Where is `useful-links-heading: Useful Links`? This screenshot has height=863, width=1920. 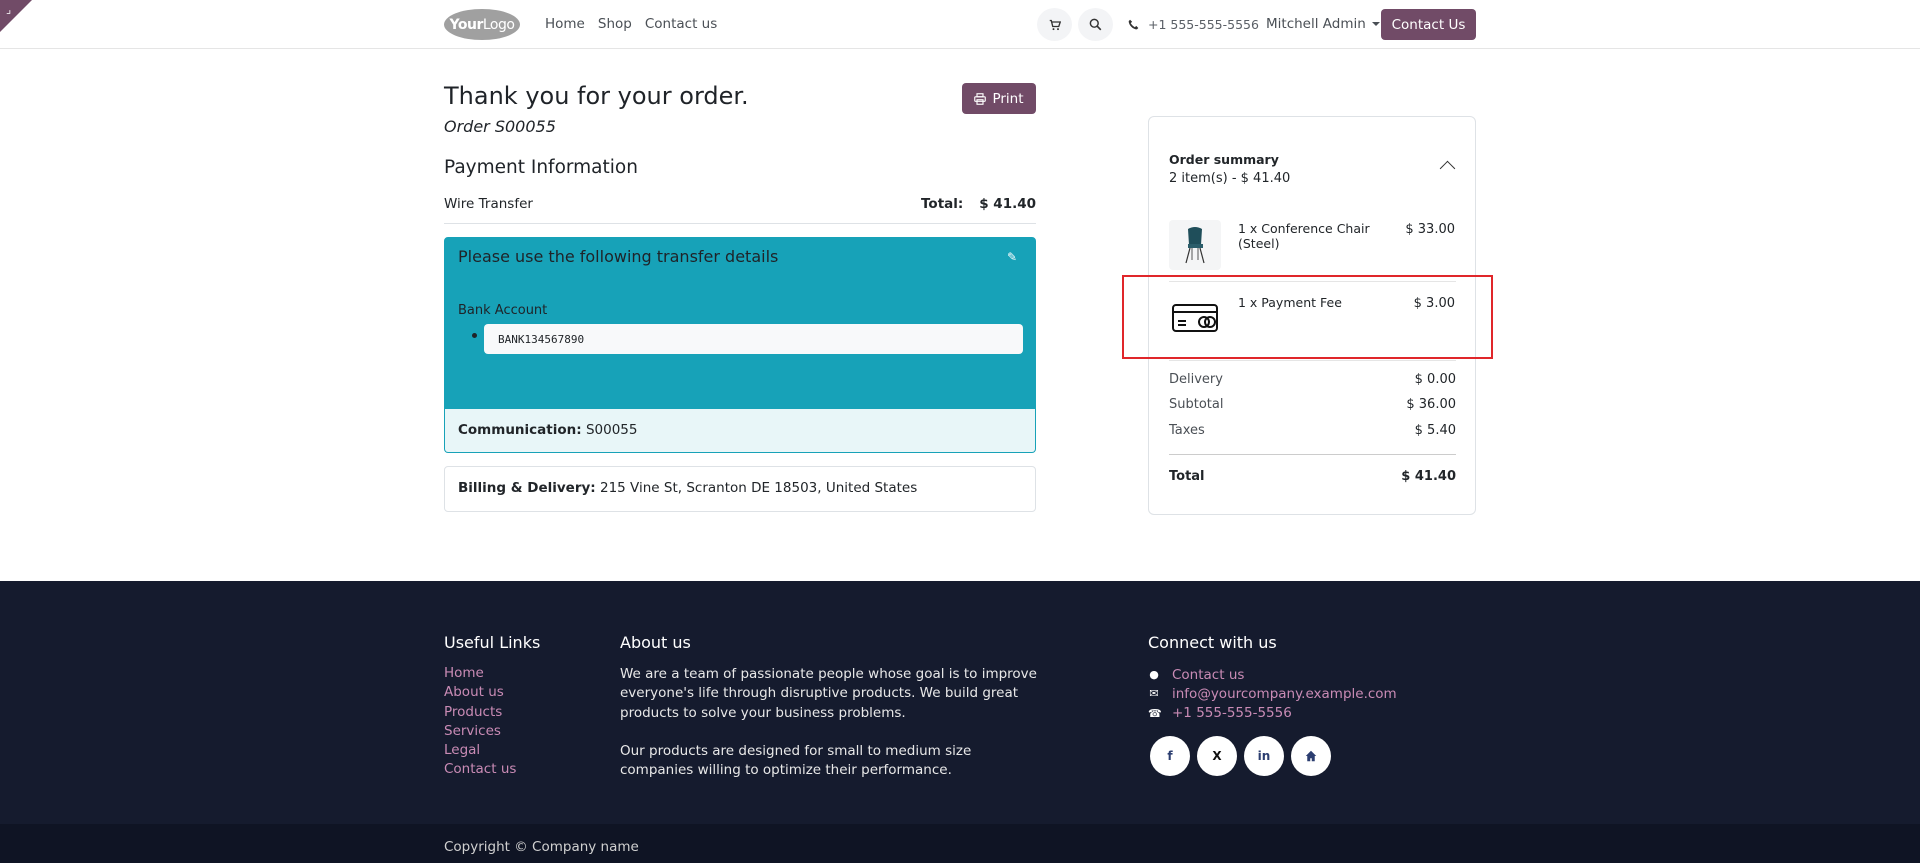 useful-links-heading: Useful Links is located at coordinates (492, 642).